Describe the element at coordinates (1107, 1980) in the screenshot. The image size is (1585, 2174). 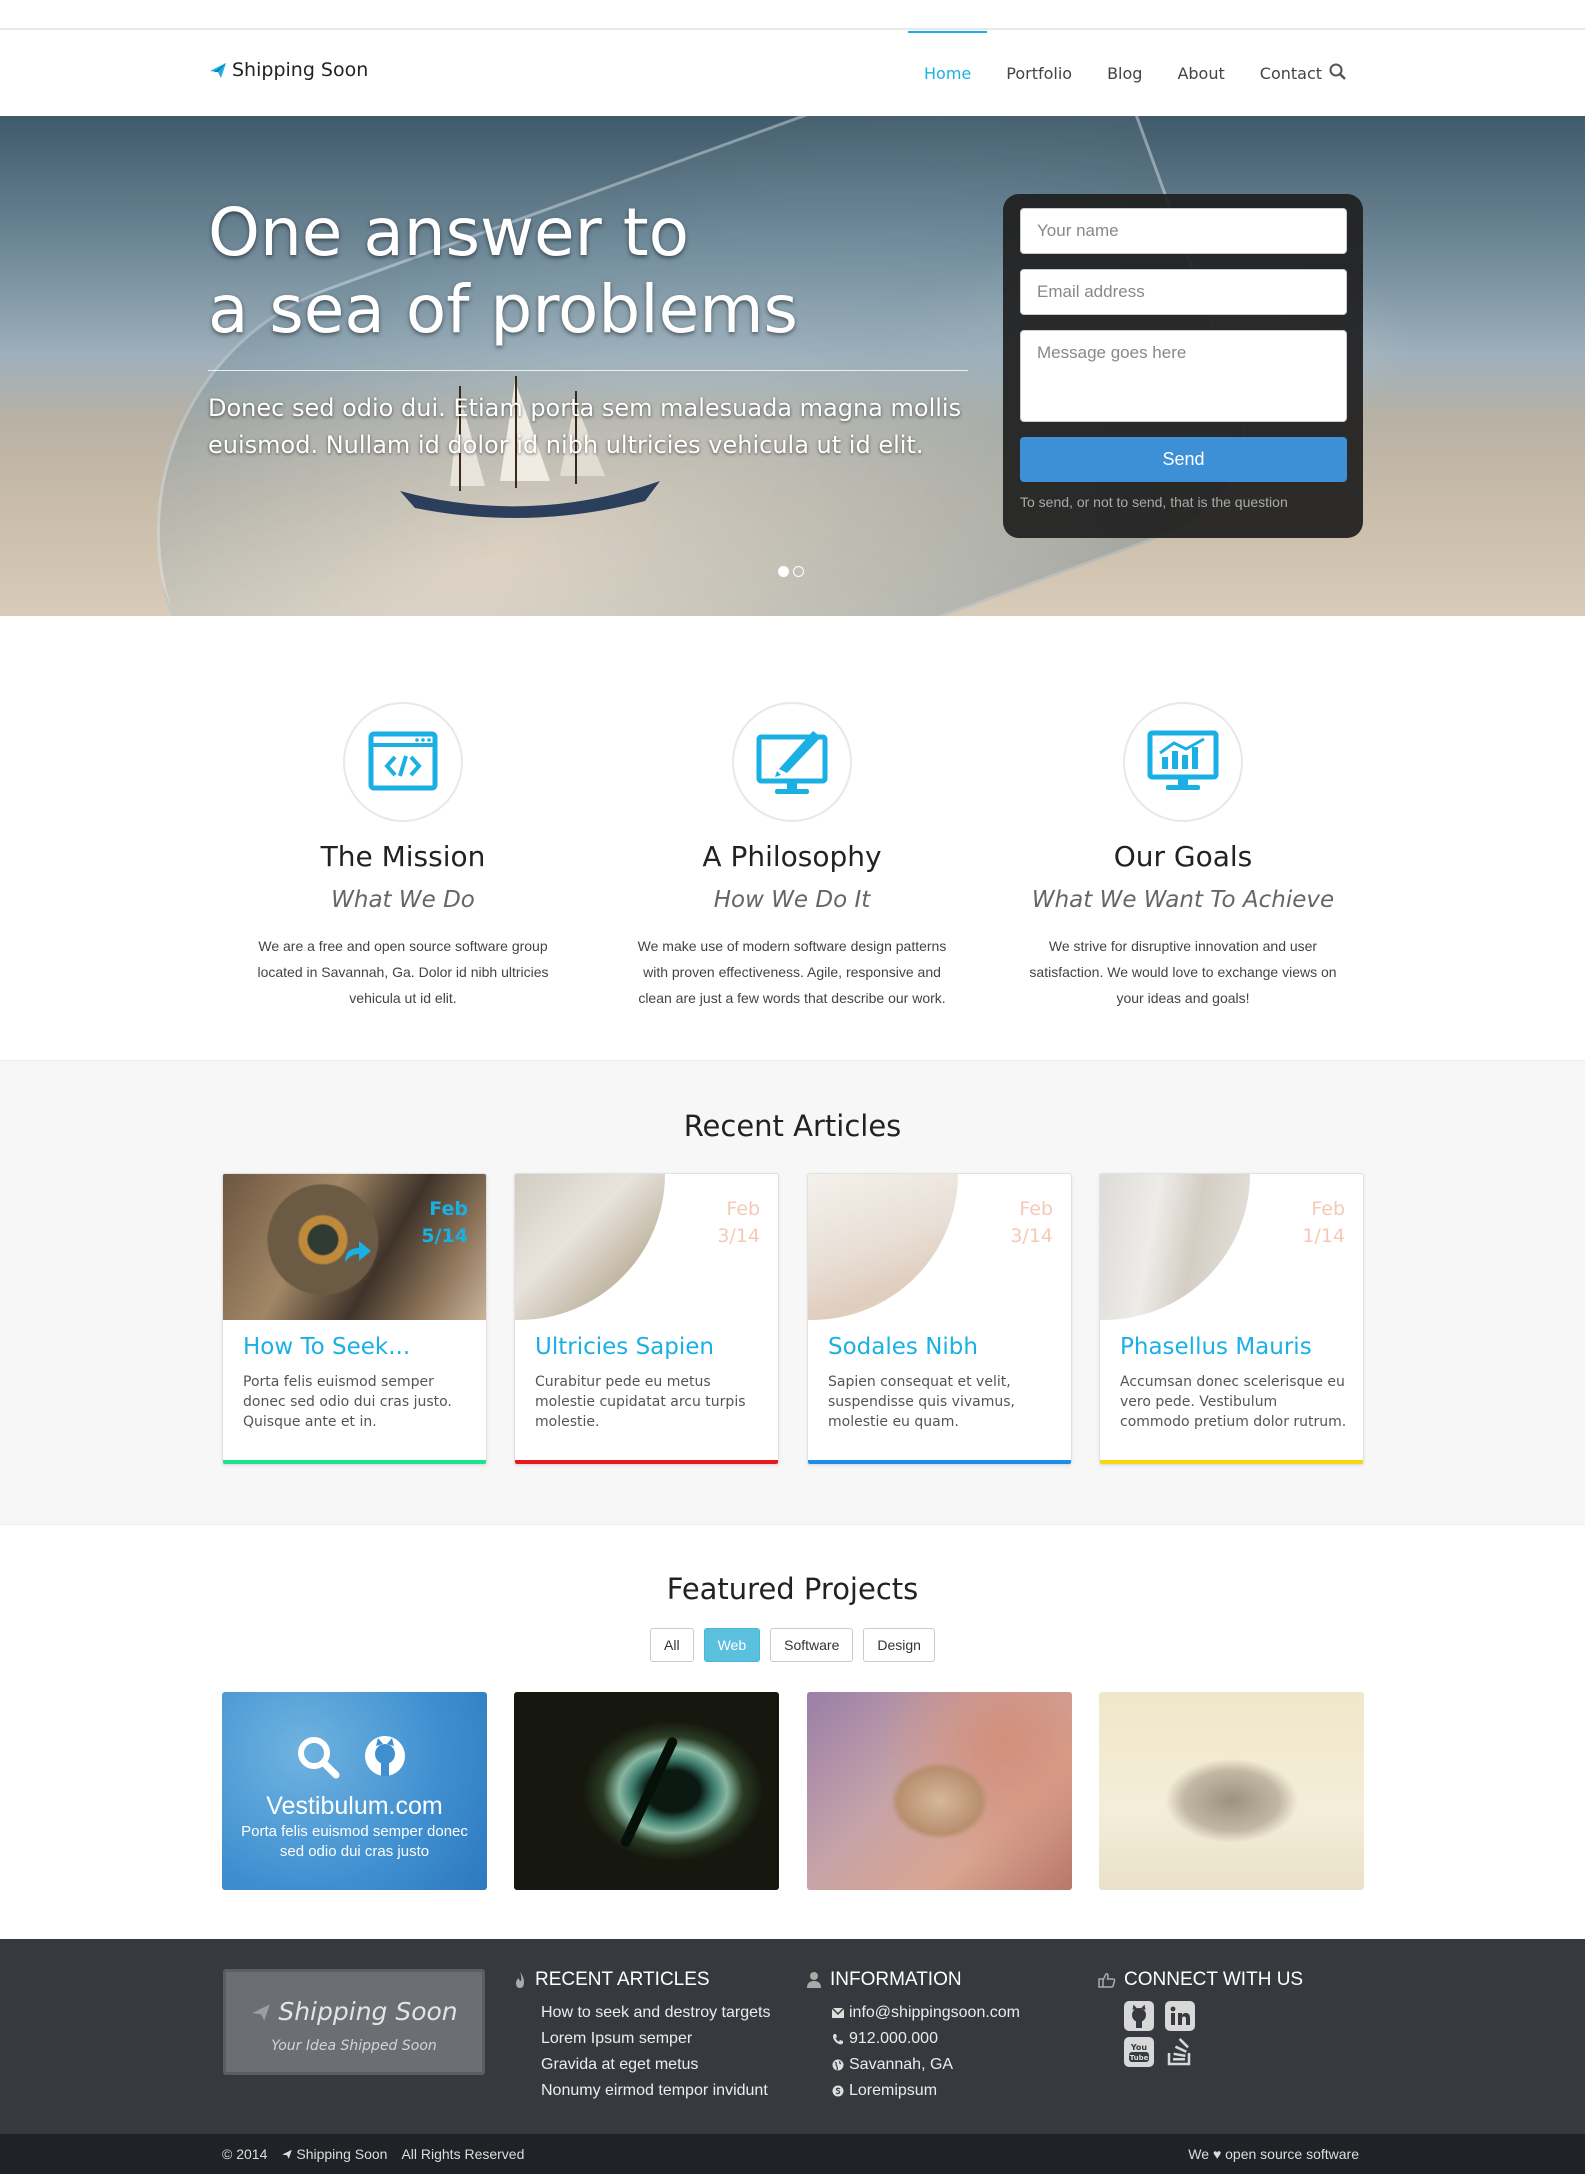
I see `thumbs-up-icon` at that location.